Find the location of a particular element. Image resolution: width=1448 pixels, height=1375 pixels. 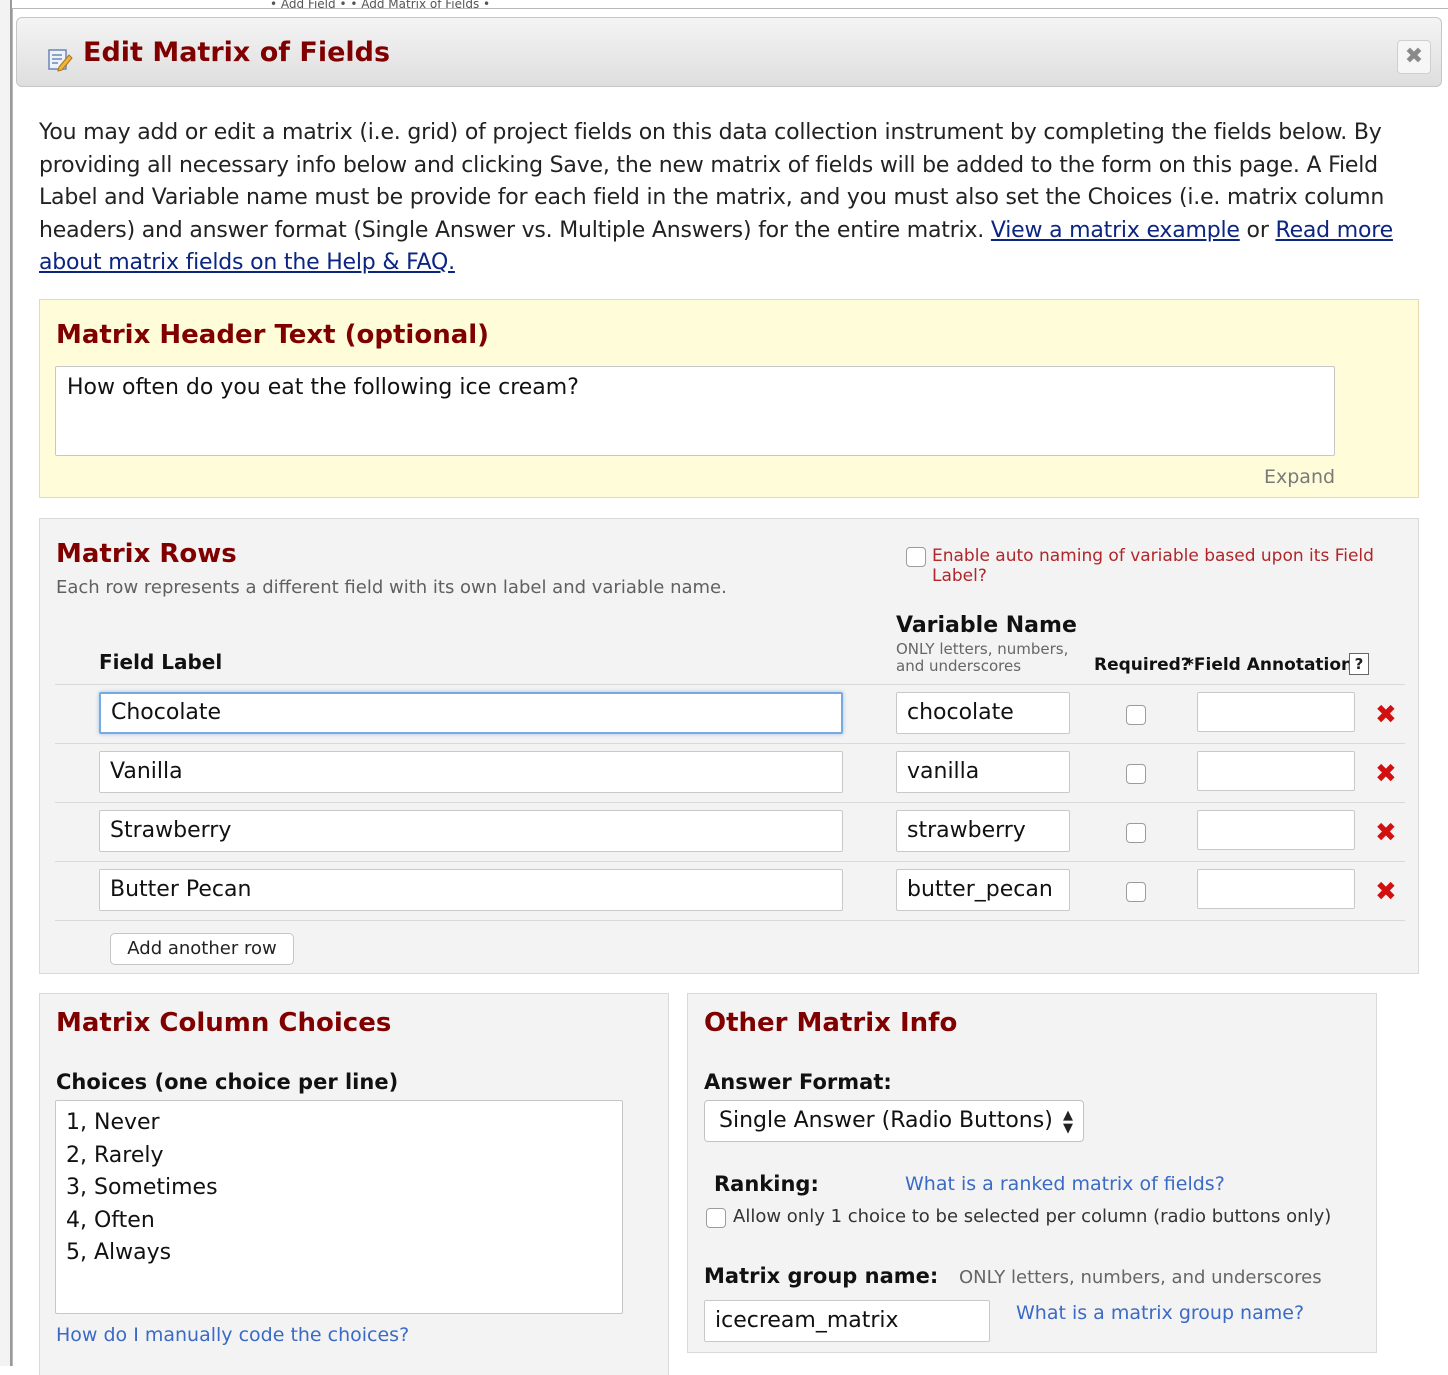

row-2-required-checkbox is located at coordinates (1136, 774).